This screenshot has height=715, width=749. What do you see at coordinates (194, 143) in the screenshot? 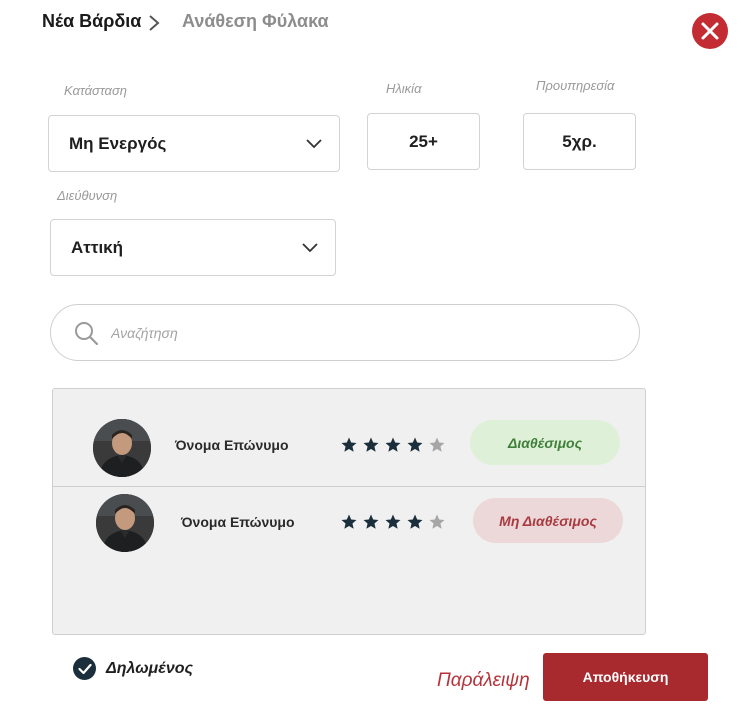
I see `status-select: Μη Ενεργός` at bounding box center [194, 143].